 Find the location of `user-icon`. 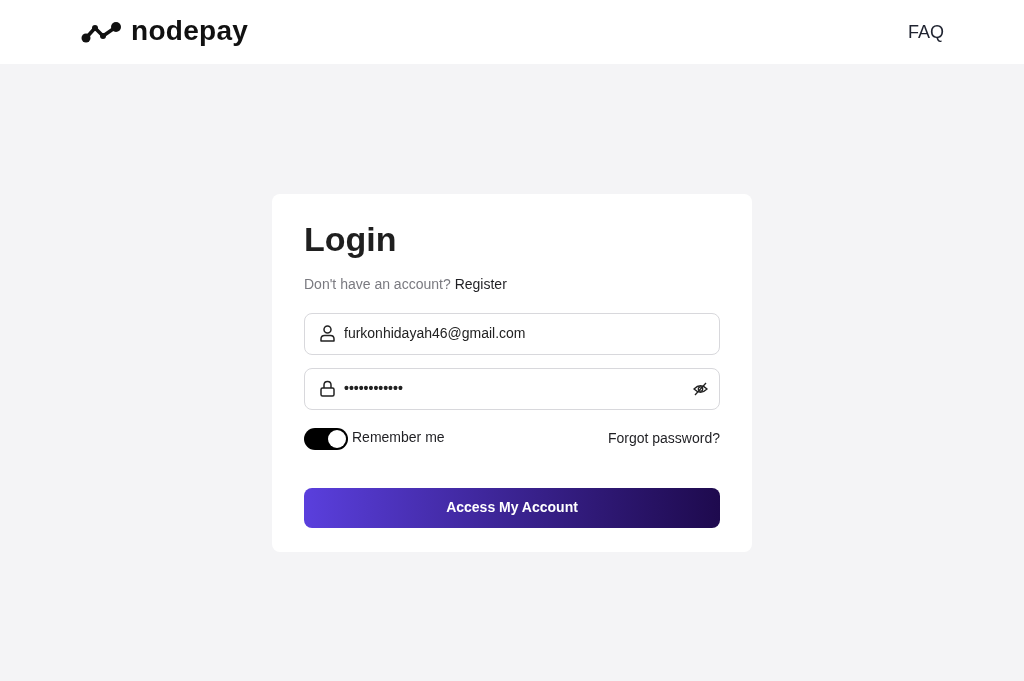

user-icon is located at coordinates (327, 333).